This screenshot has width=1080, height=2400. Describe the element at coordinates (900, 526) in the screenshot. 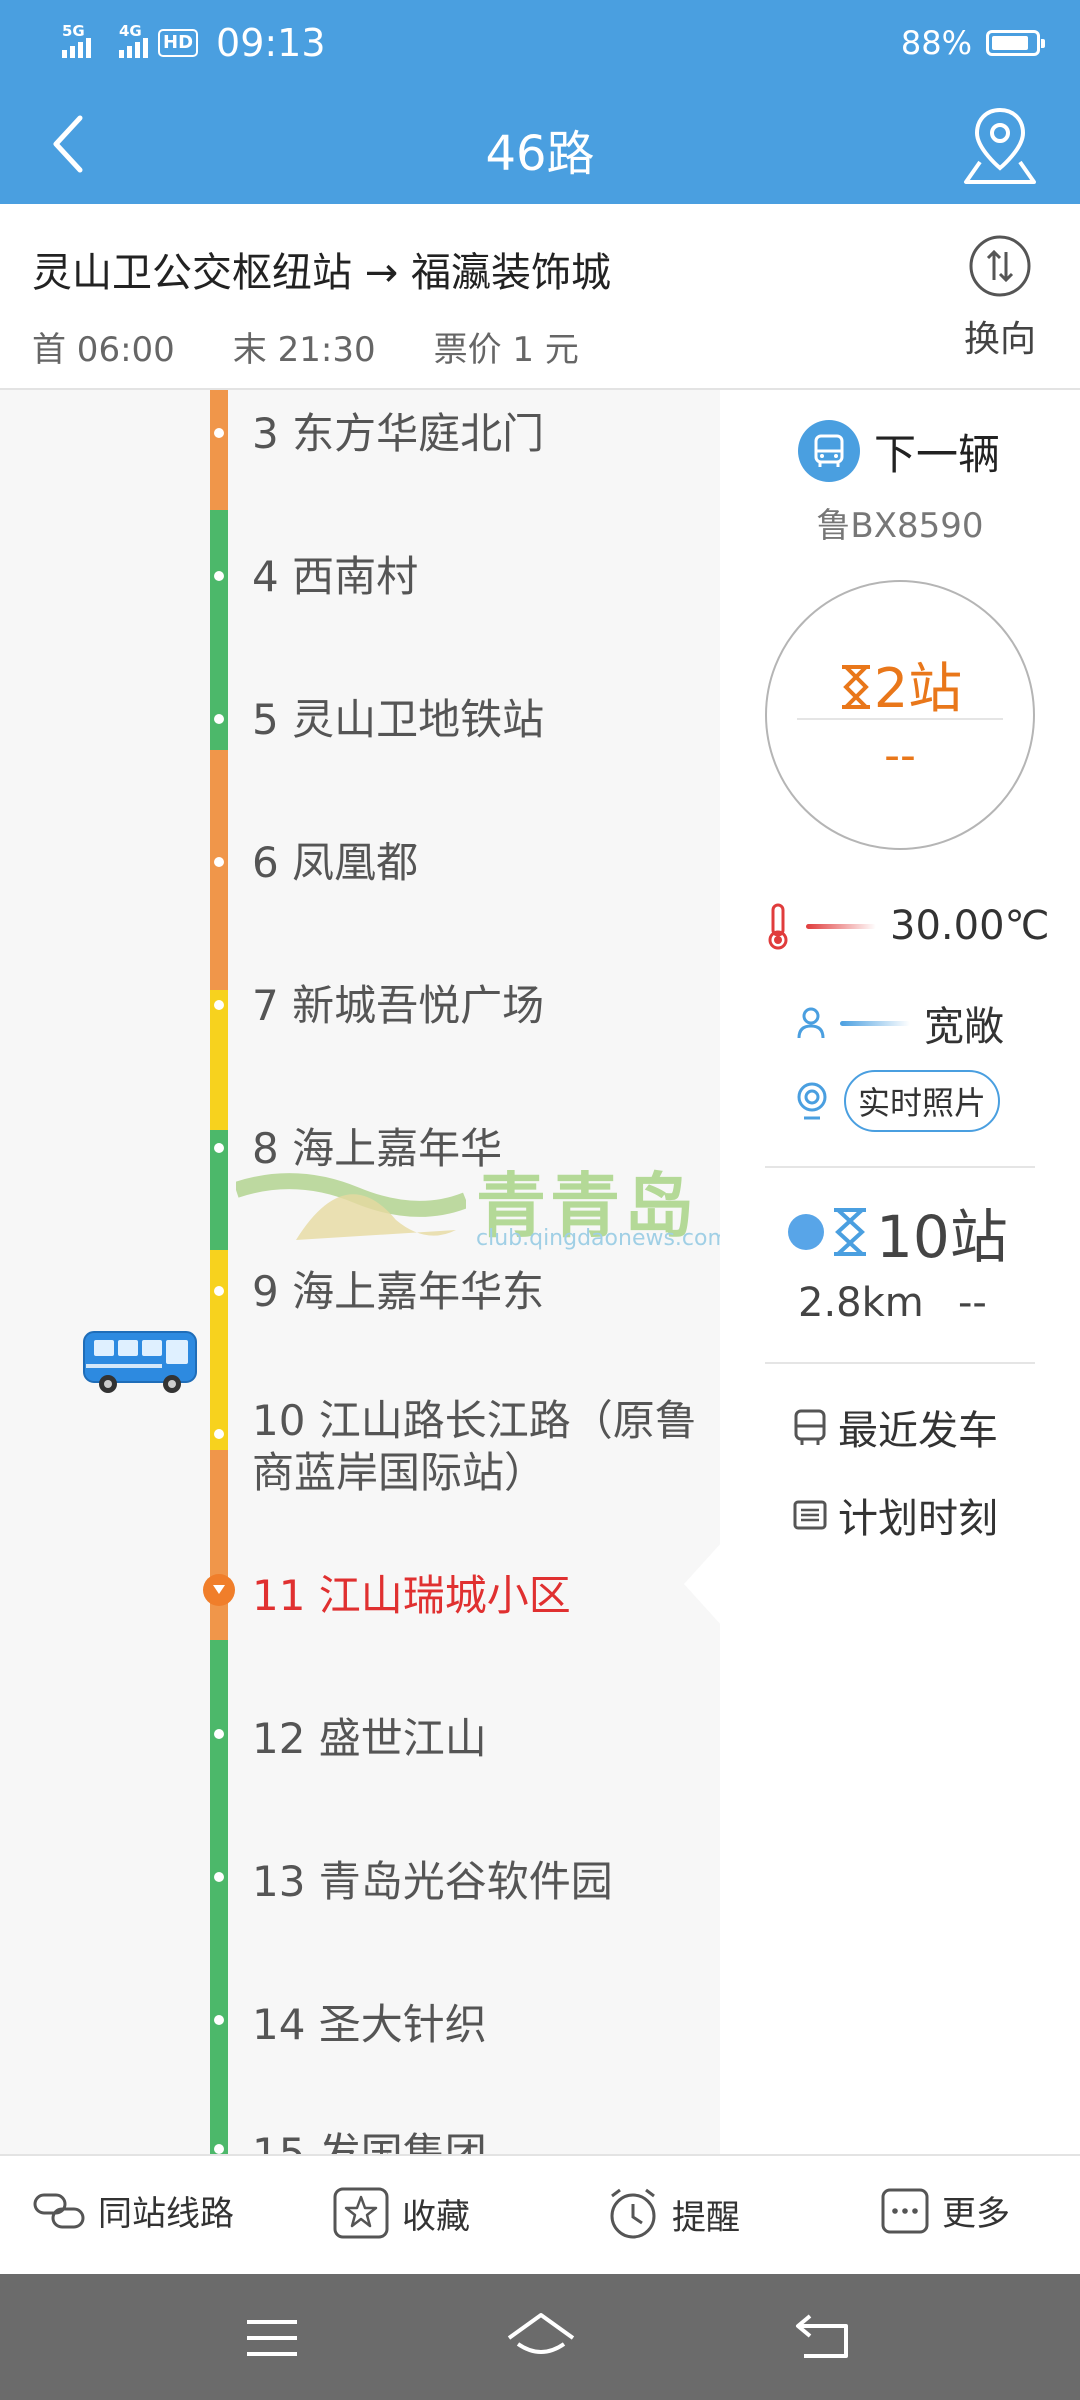

I see `plate-number: 鲁BX8590` at that location.